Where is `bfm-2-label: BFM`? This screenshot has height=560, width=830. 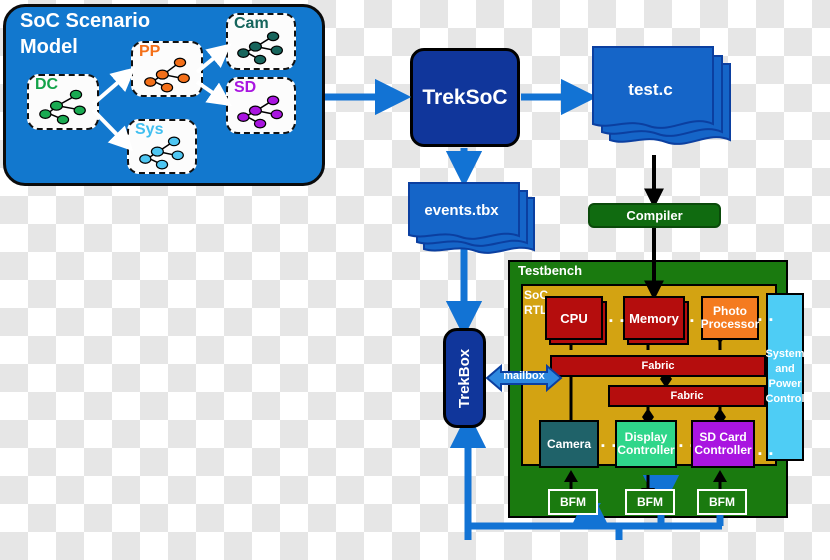
bfm-2-label: BFM is located at coordinates (650, 502).